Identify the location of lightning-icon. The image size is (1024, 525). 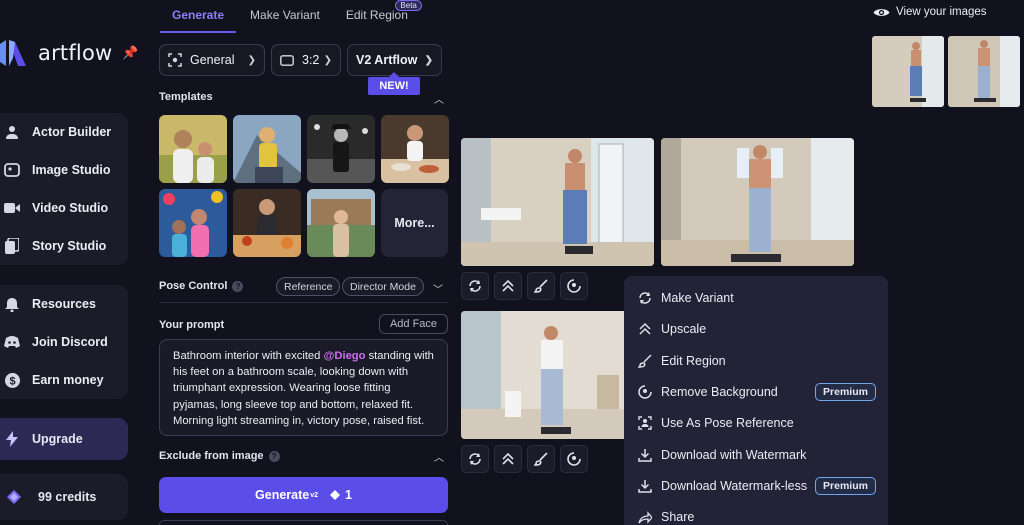
(12, 439).